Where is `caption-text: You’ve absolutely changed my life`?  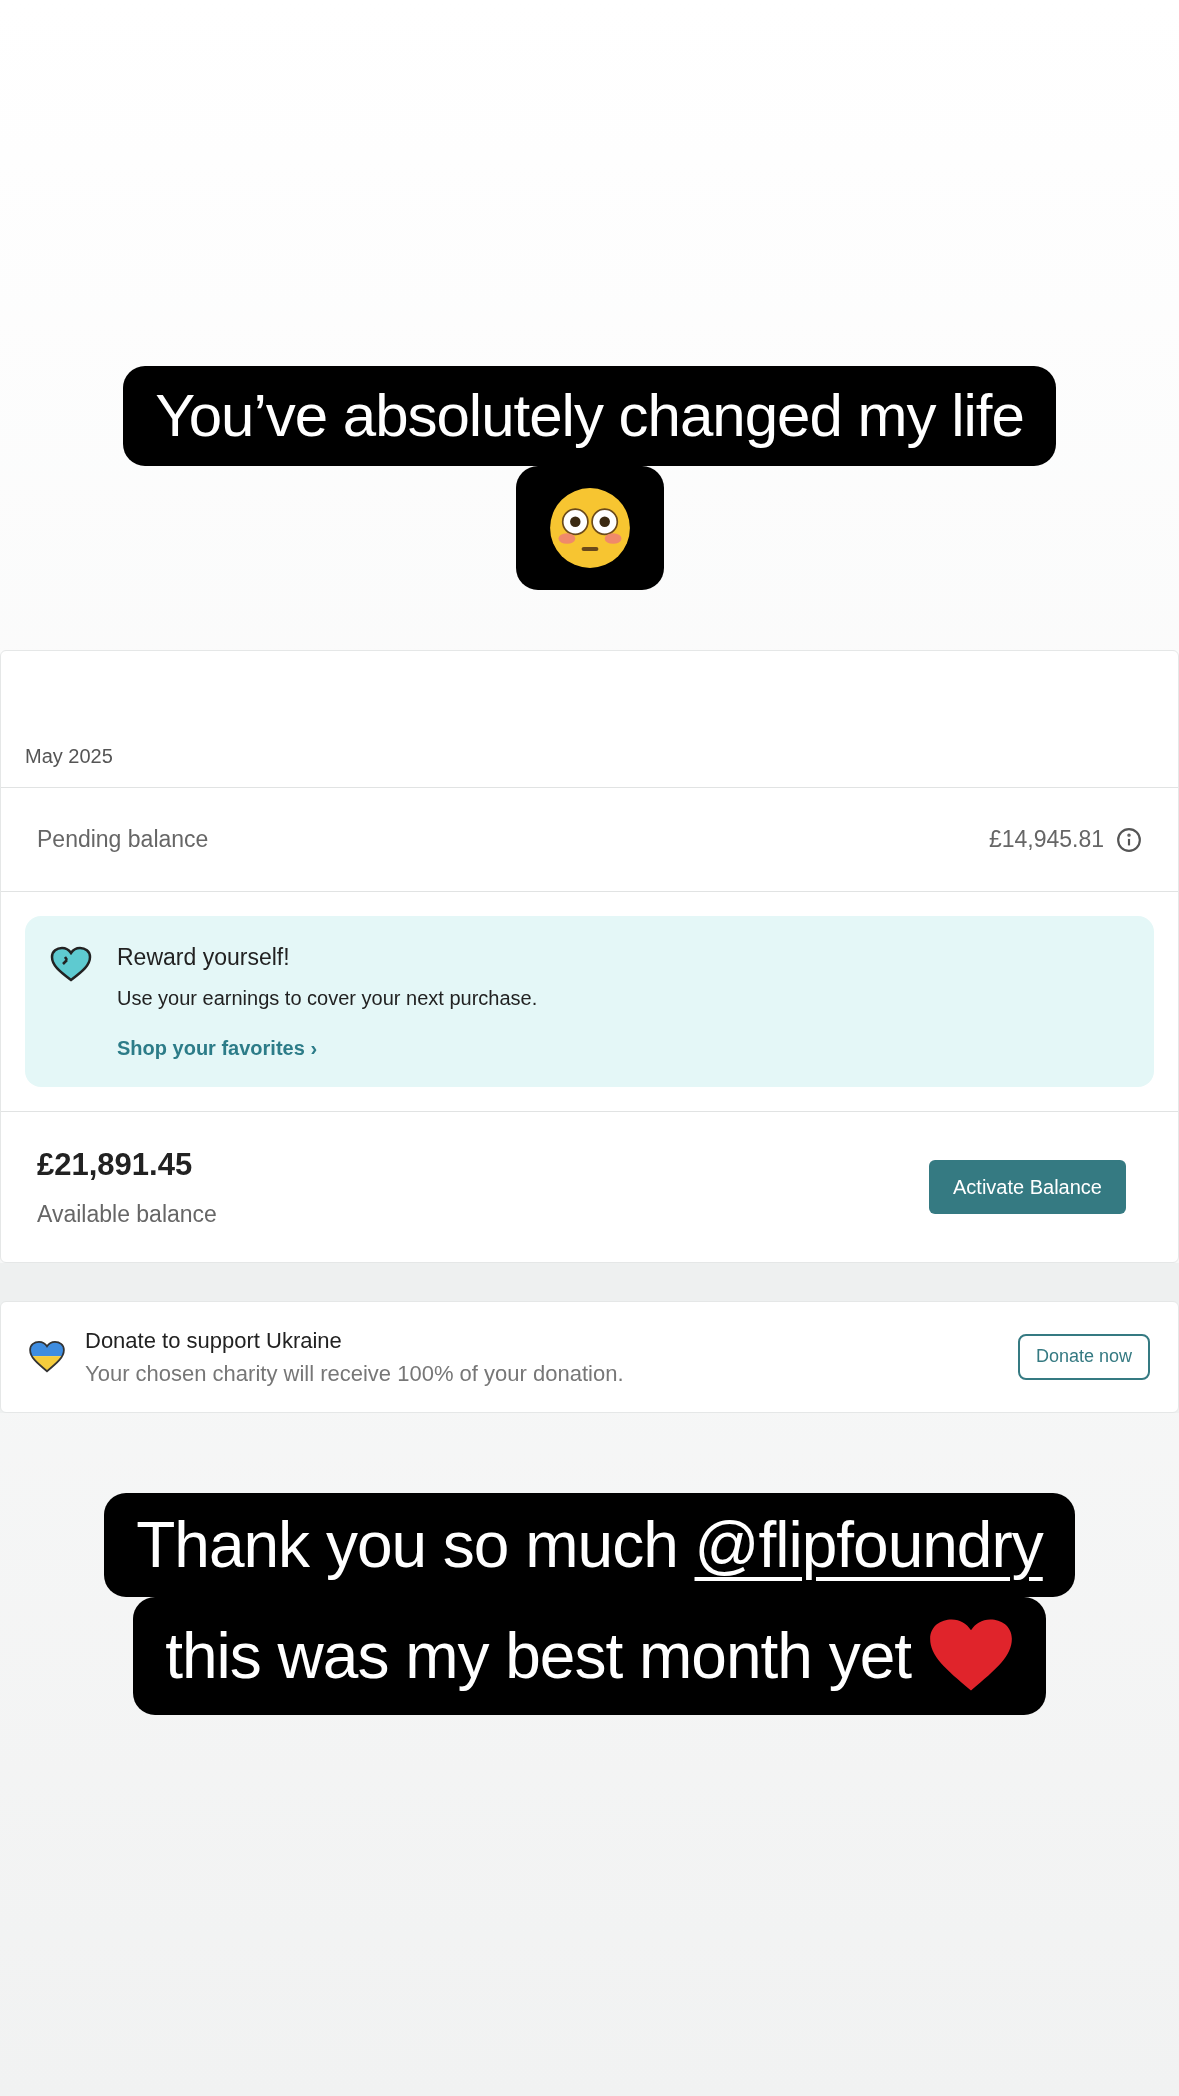
caption-text: You’ve absolutely changed my life is located at coordinates (589, 416).